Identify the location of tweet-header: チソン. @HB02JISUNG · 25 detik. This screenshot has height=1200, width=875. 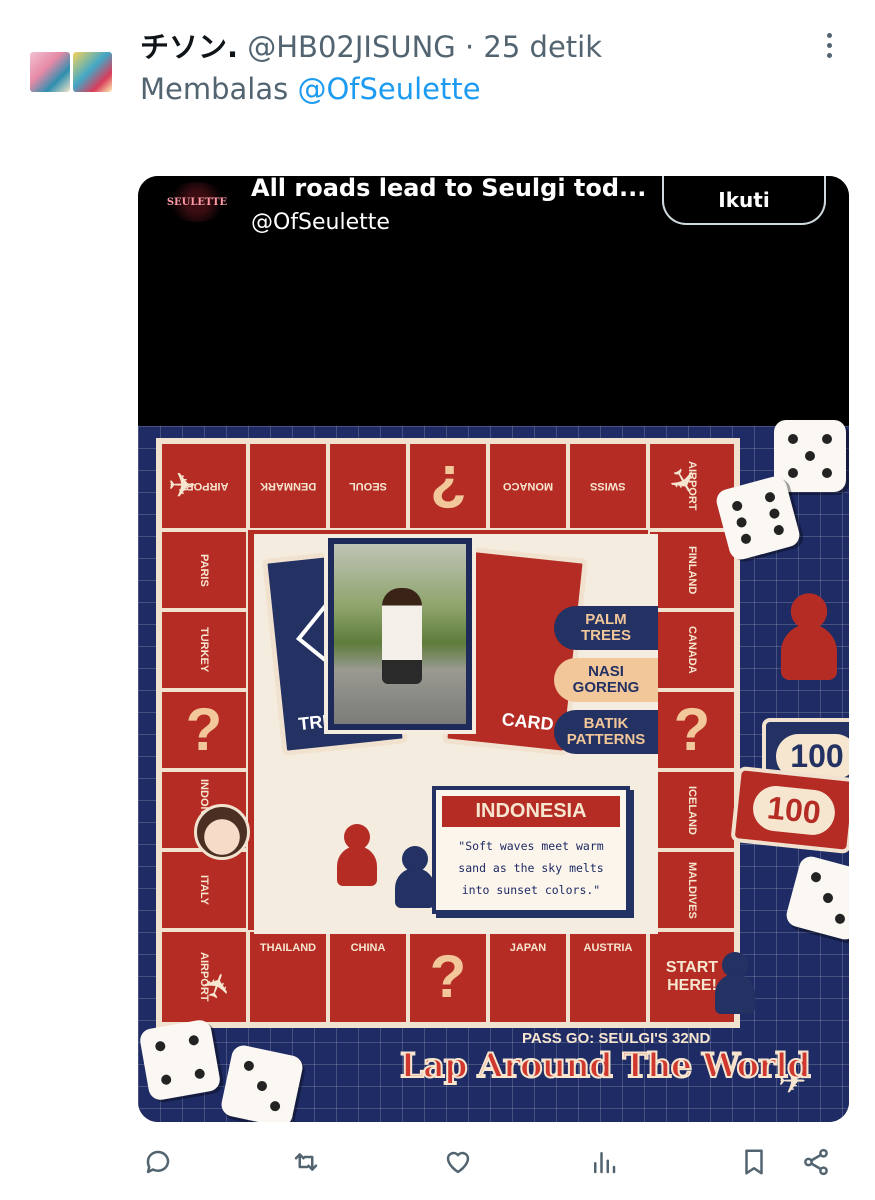
(371, 45).